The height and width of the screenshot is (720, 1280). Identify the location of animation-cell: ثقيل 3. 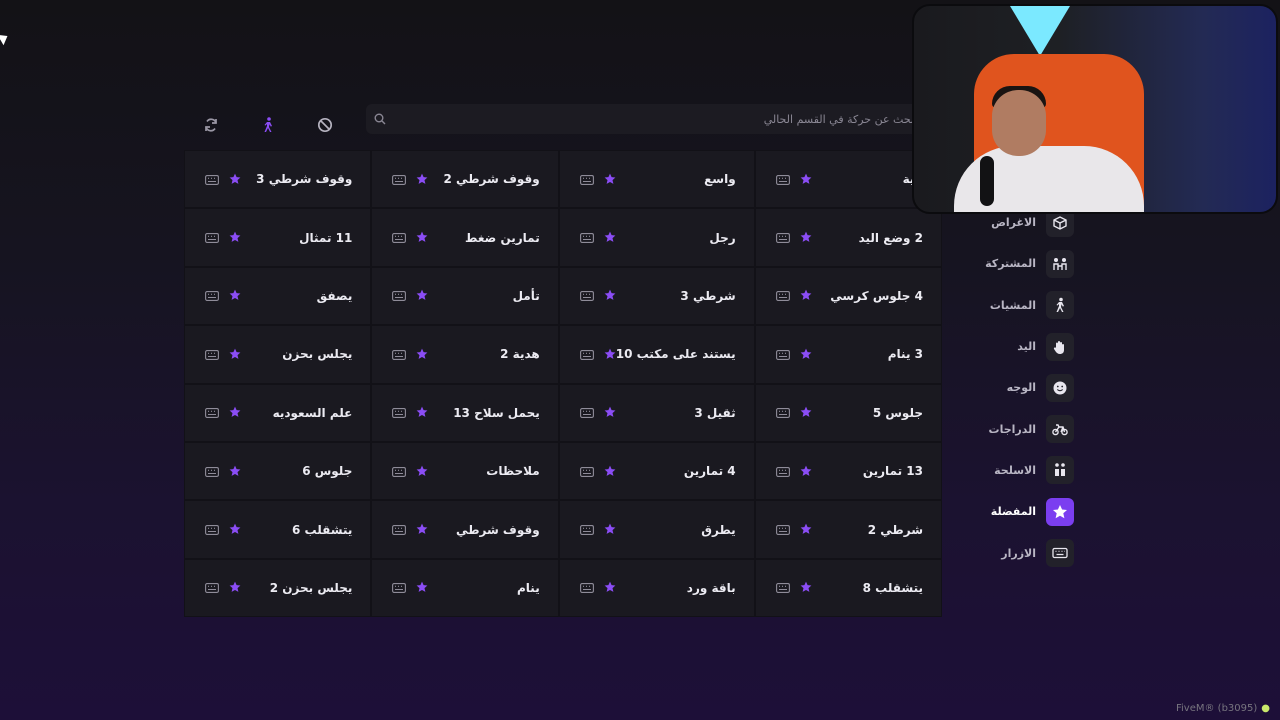
(656, 412).